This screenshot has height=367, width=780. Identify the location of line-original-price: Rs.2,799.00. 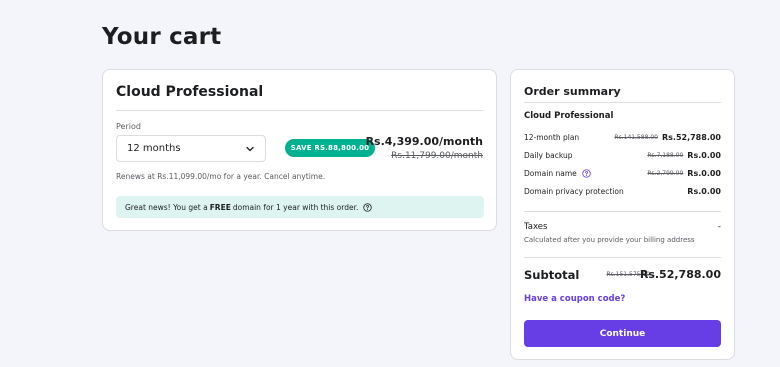
(665, 173).